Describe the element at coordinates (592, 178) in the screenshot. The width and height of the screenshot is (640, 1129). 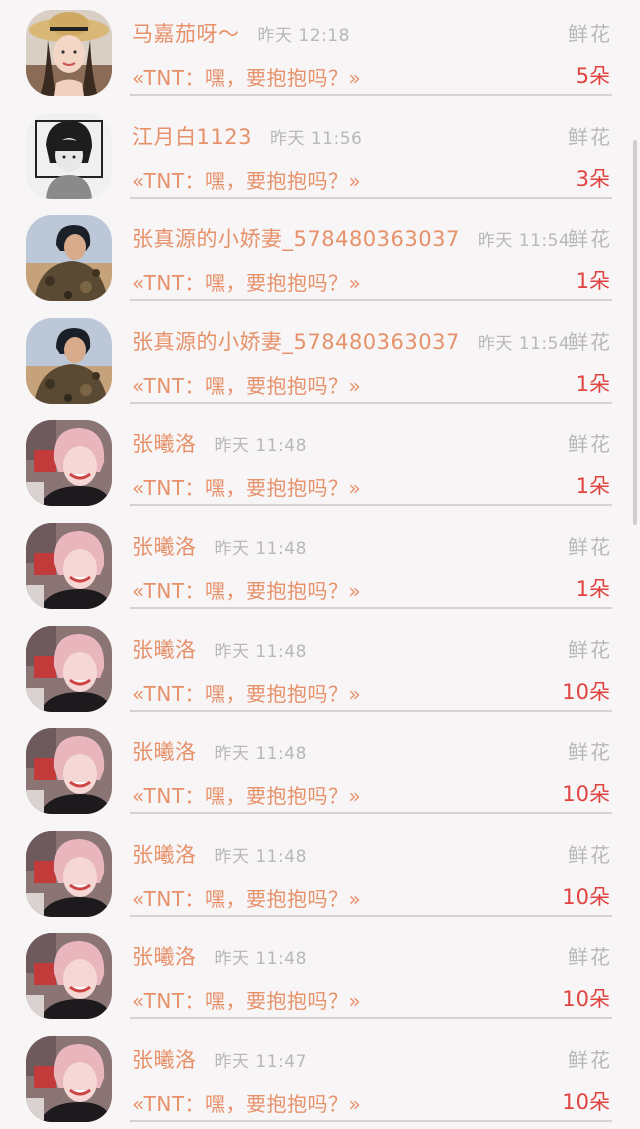
I see `gift-count: 3朵` at that location.